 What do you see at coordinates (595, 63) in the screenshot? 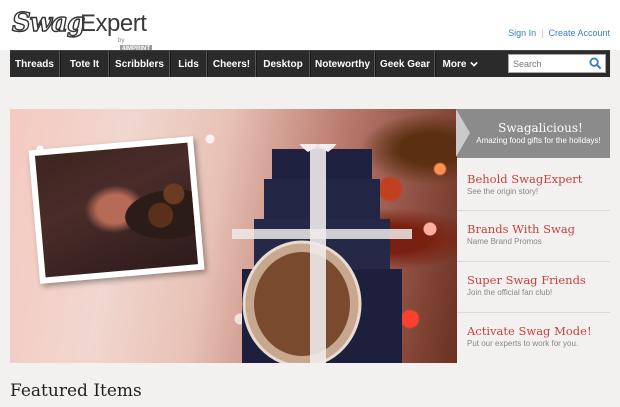
I see `search-icon` at bounding box center [595, 63].